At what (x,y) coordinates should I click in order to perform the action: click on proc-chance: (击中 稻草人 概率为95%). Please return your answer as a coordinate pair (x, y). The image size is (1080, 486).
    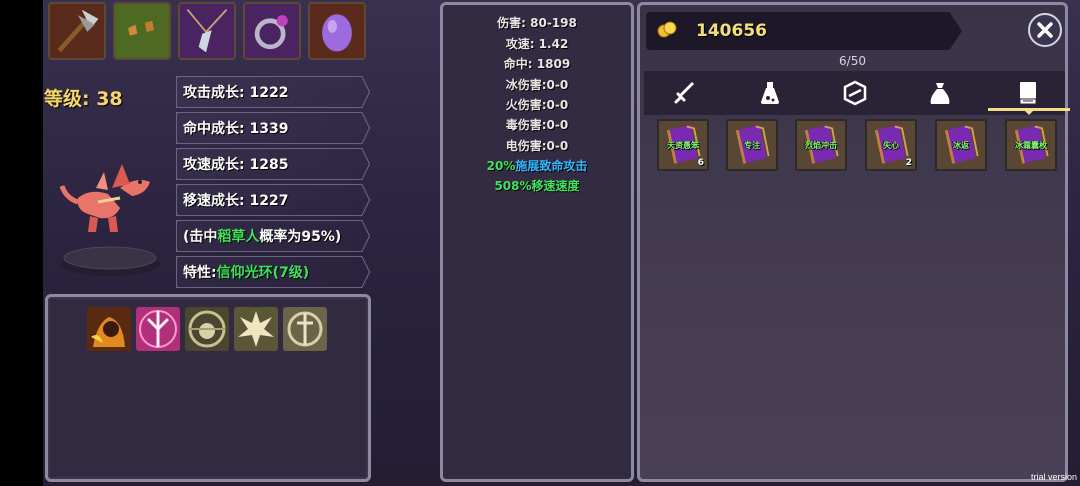
    Looking at the image, I should click on (273, 236).